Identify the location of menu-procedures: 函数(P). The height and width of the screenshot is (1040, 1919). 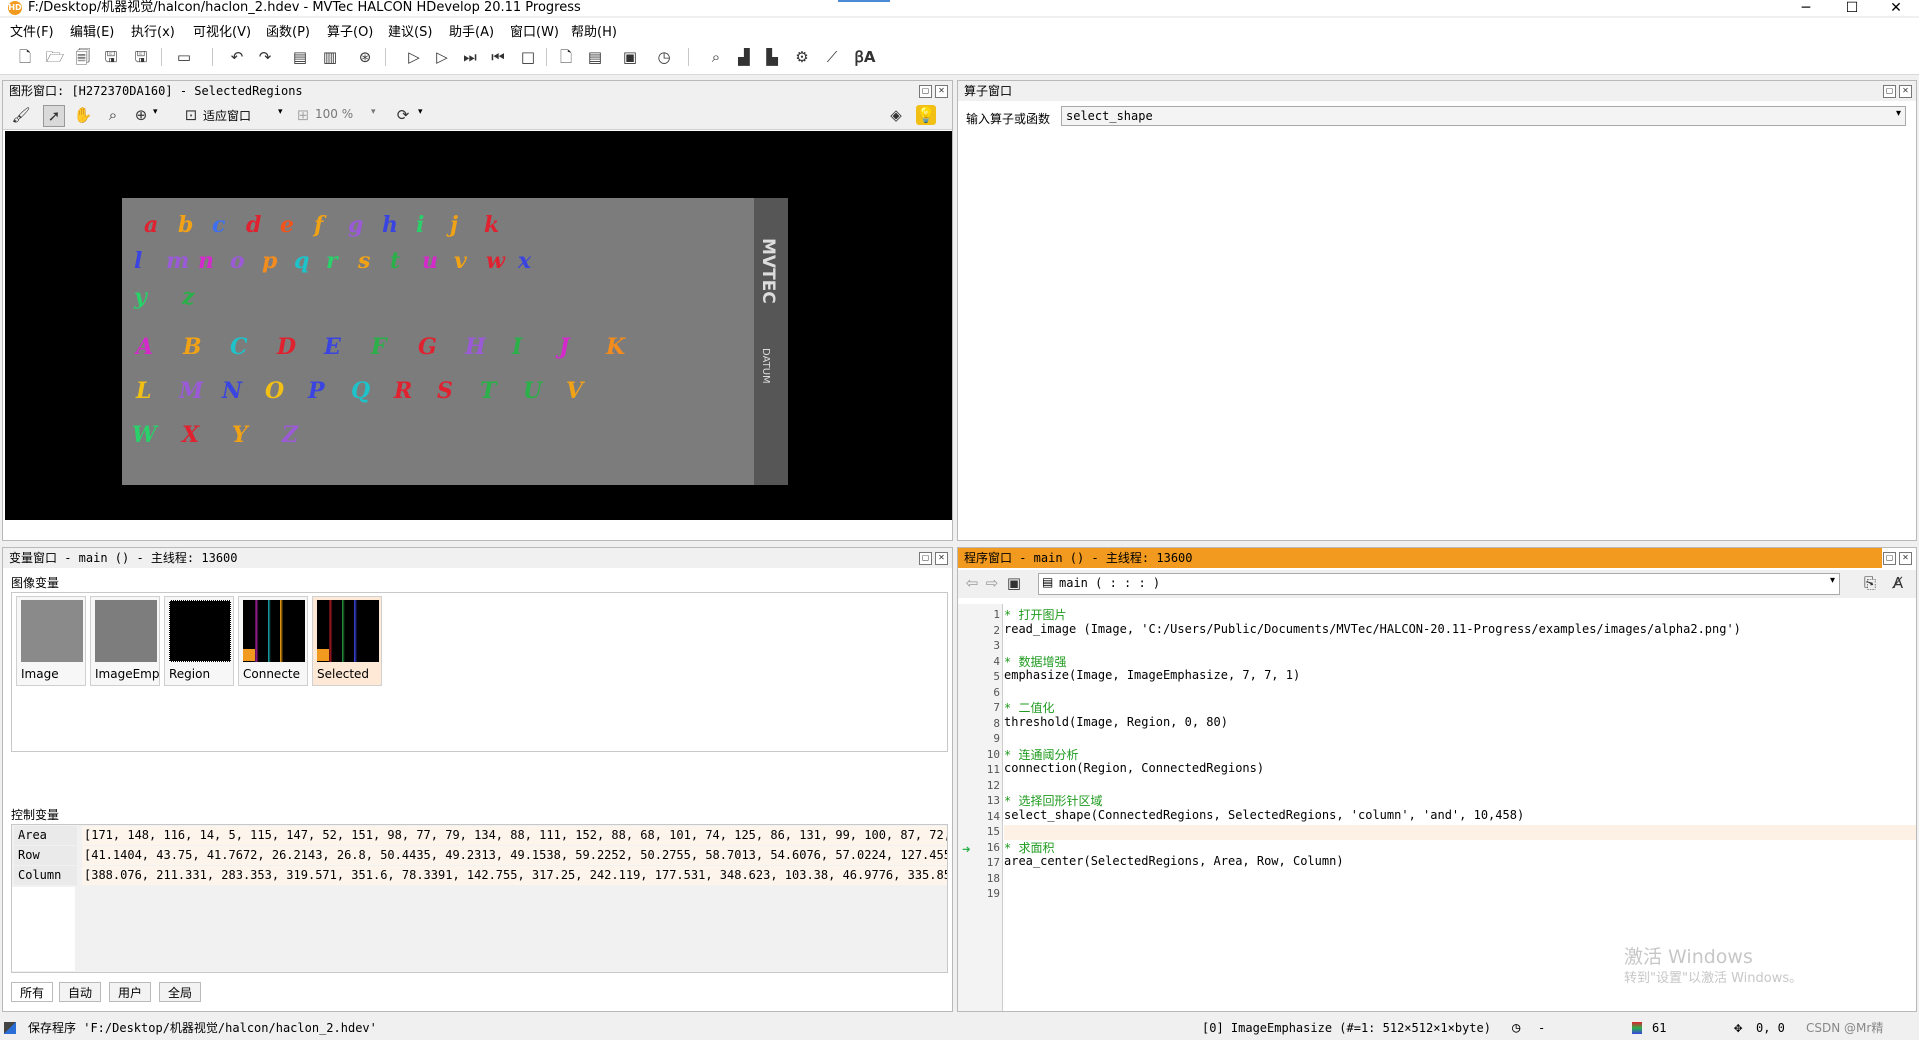
(288, 30).